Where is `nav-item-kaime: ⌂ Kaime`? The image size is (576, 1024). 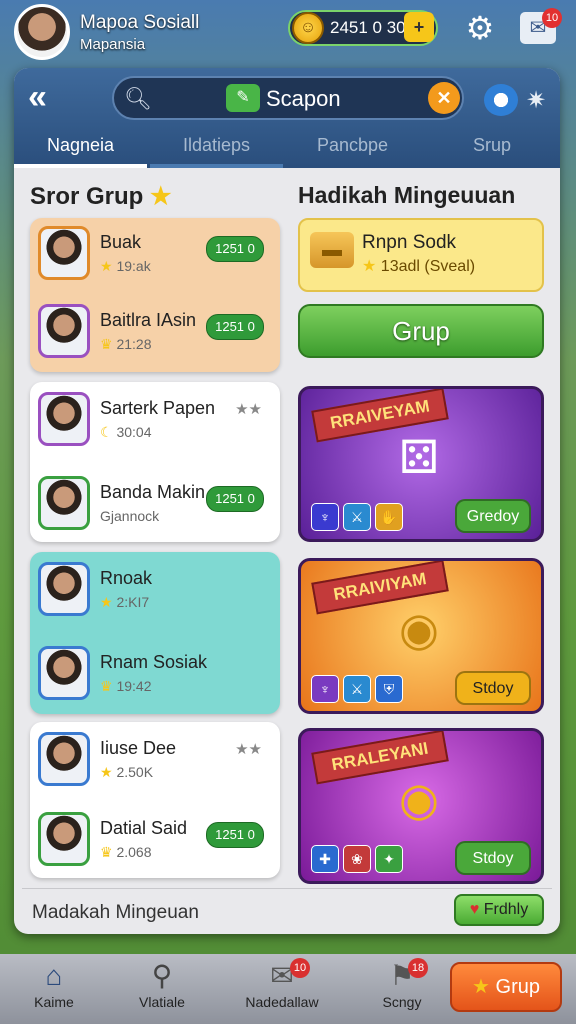
nav-item-kaime: ⌂ Kaime is located at coordinates (54, 989).